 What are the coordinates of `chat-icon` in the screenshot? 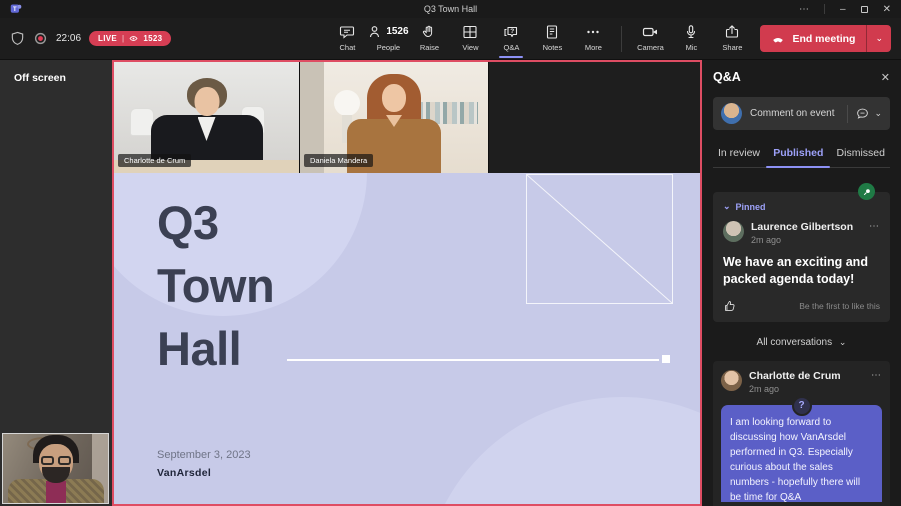 It's located at (347, 32).